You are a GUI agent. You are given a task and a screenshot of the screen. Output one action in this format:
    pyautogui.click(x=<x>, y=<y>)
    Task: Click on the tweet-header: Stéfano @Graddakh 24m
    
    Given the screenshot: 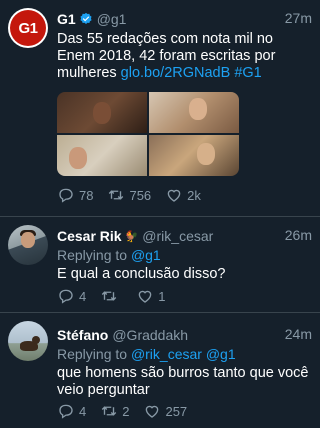 What is the action you would take?
    pyautogui.click(x=184, y=335)
    